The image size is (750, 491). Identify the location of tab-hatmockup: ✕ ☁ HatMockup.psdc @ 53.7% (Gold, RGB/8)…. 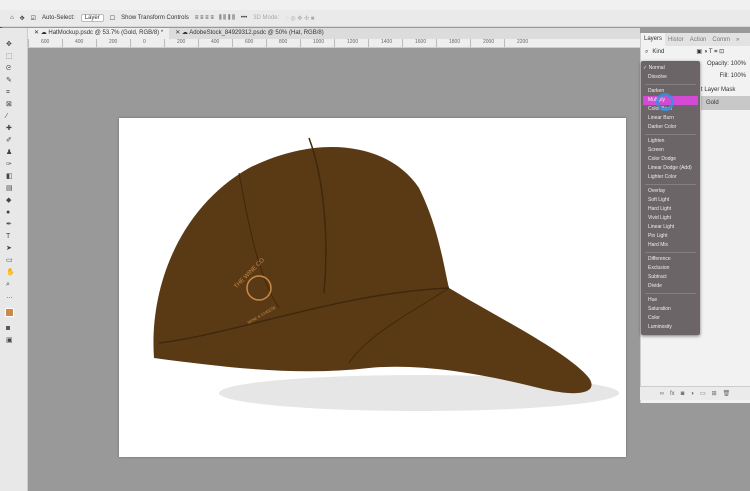
(99, 33).